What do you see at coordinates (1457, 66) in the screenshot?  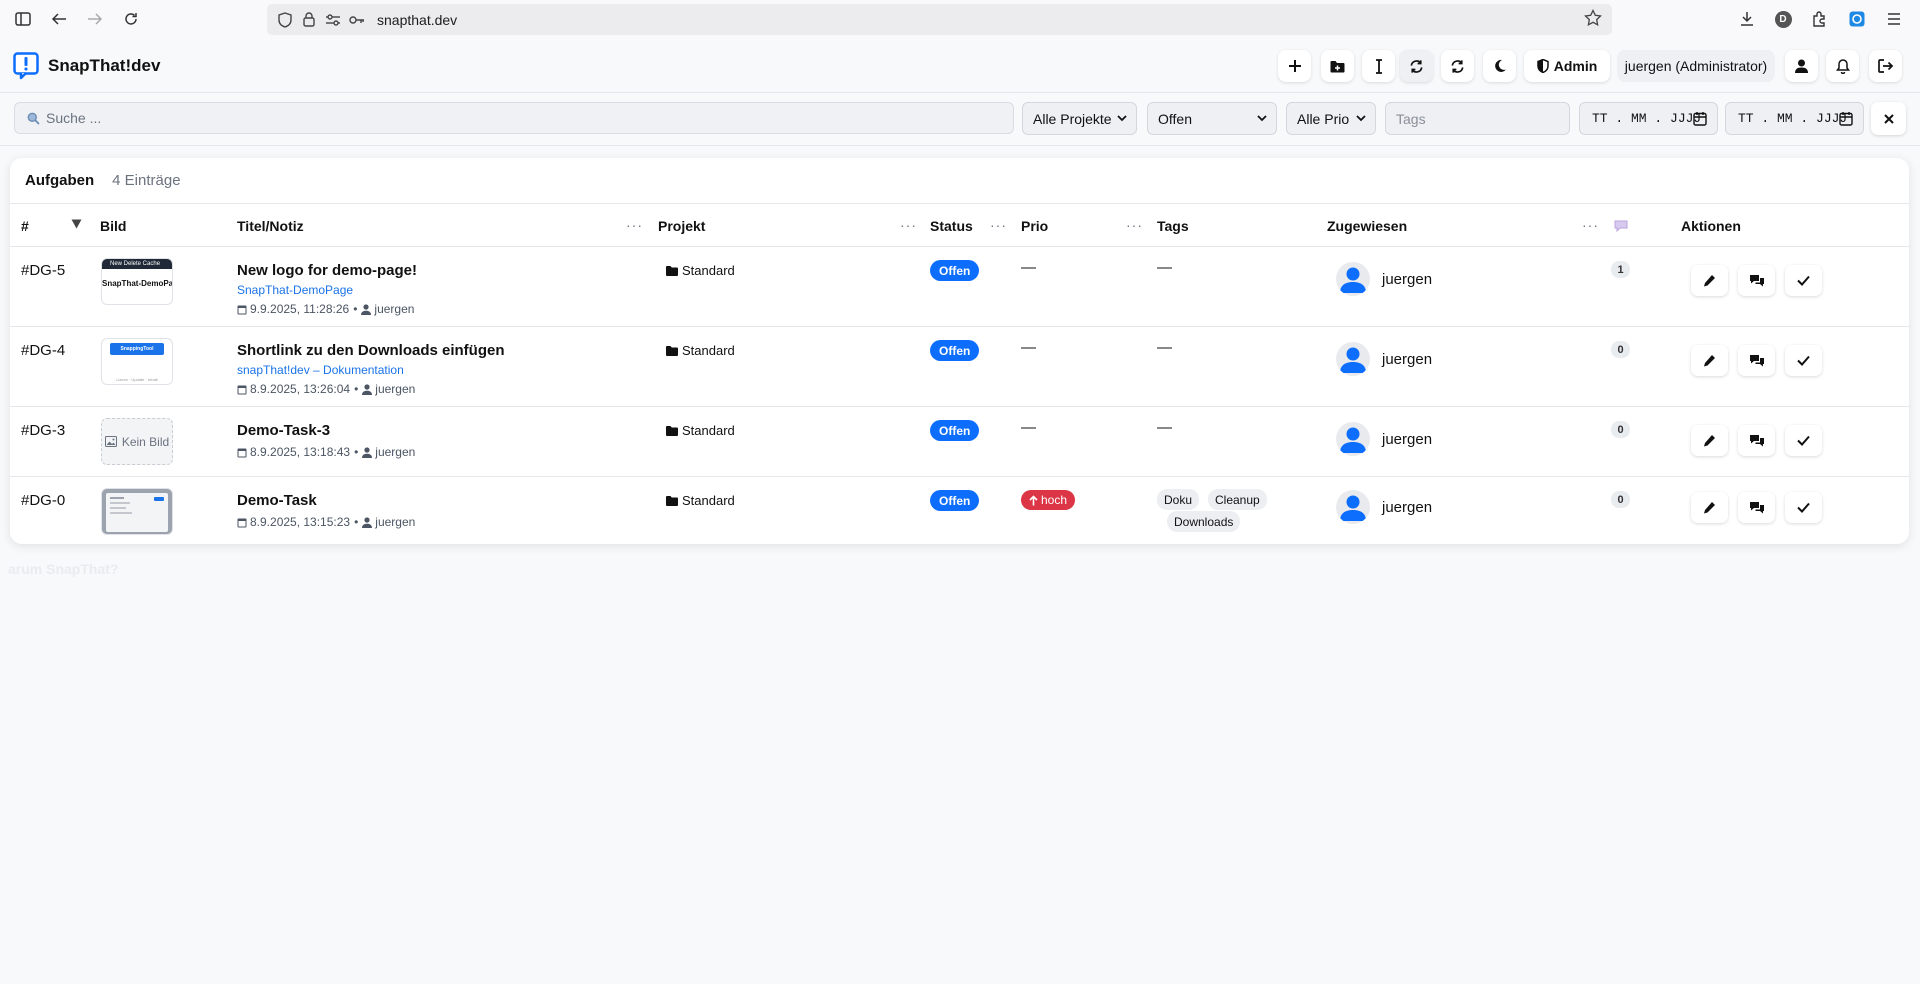 I see `refresh-button` at bounding box center [1457, 66].